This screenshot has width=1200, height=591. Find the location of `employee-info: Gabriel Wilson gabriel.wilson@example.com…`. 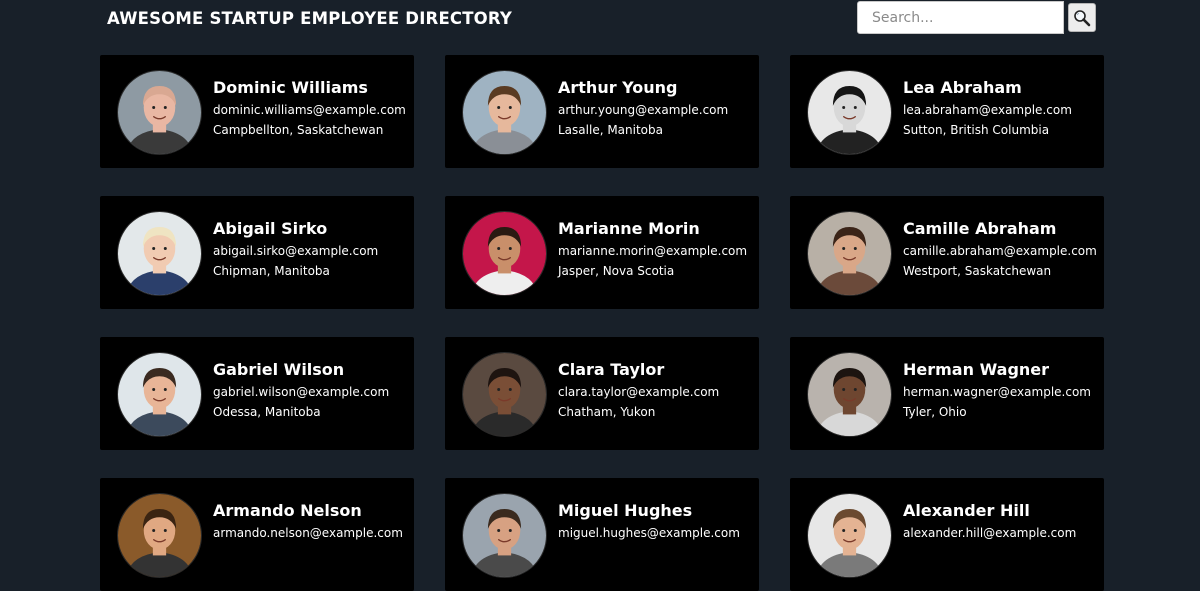

employee-info: Gabriel Wilson gabriel.wilson@example.com… is located at coordinates (310, 390).